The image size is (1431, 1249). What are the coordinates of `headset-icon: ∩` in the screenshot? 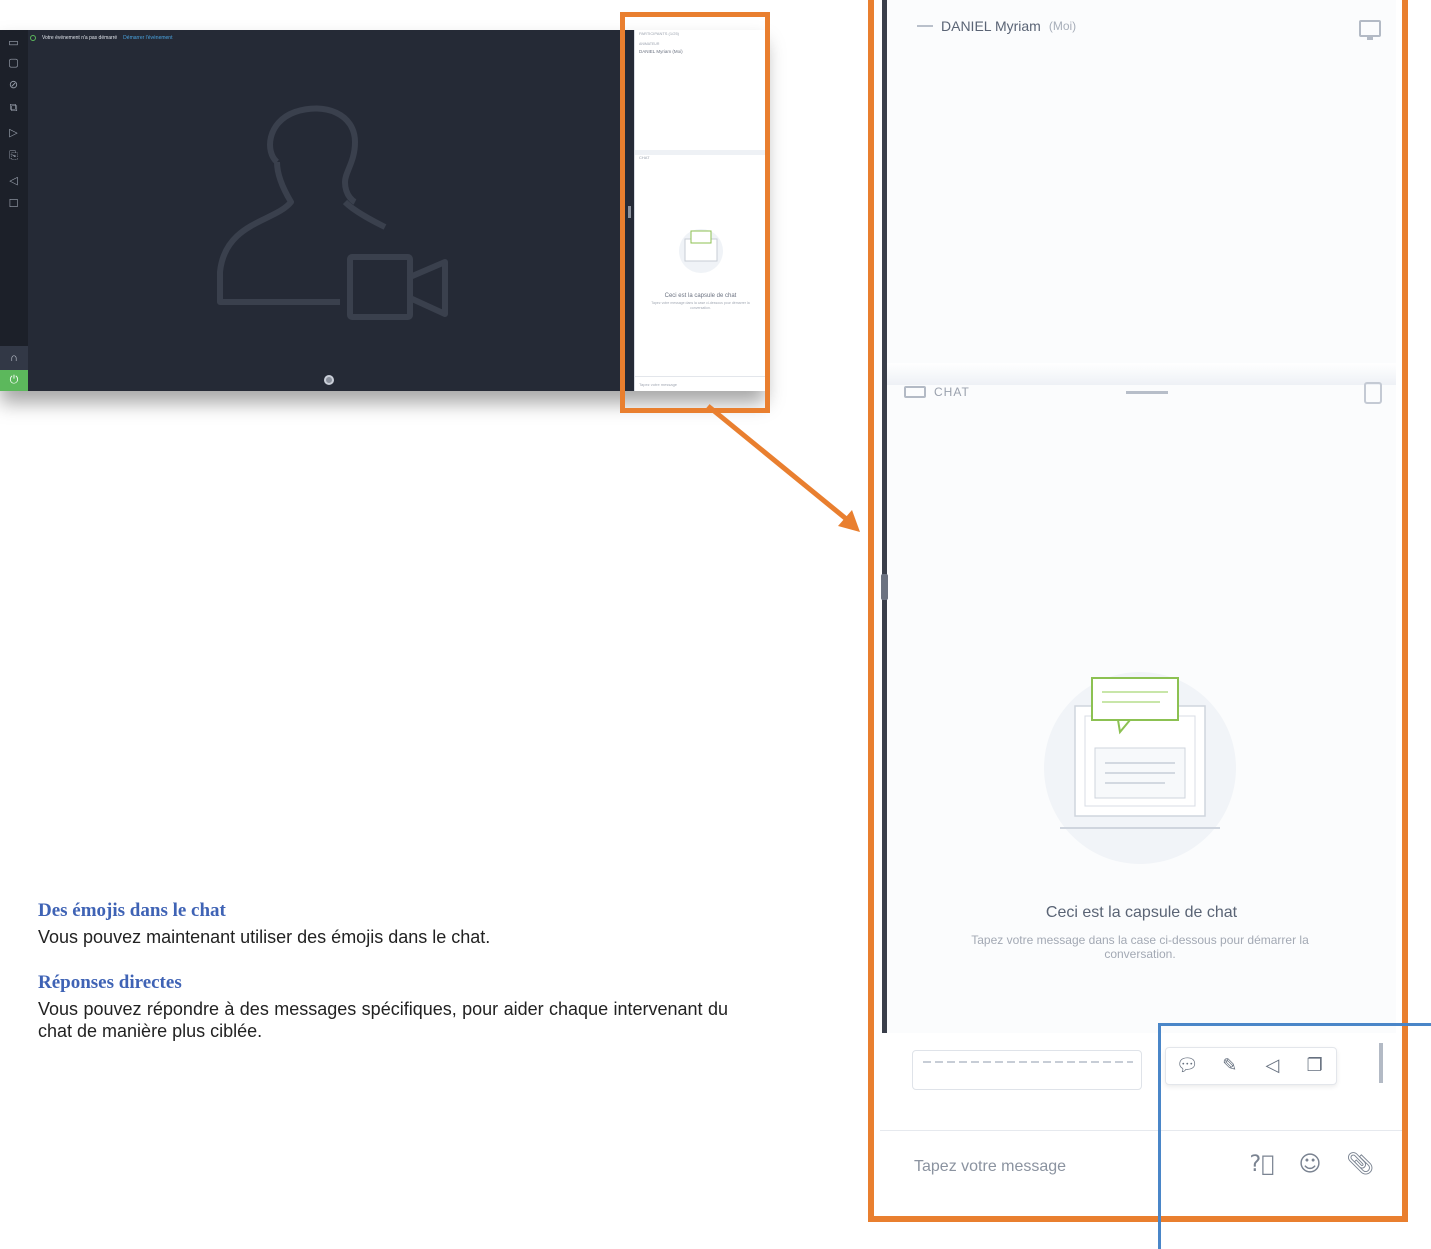 It's located at (14, 358).